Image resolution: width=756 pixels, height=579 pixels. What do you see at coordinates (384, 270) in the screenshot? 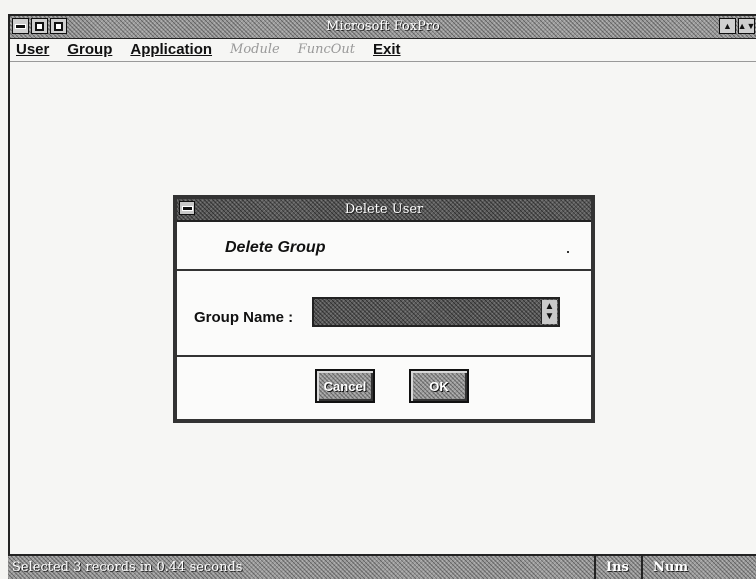
I see `divider-top` at bounding box center [384, 270].